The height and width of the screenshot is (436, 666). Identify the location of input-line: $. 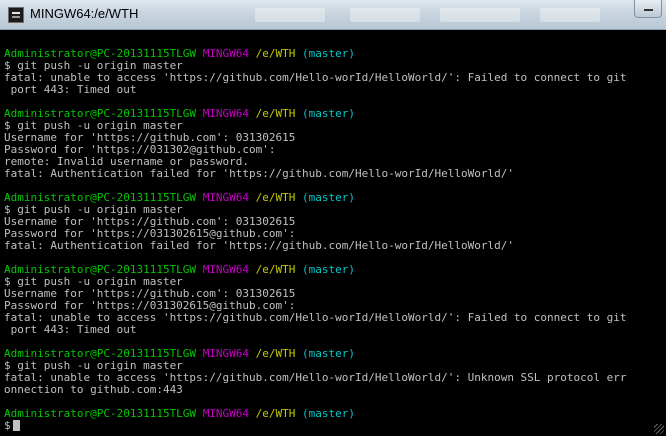
(335, 426).